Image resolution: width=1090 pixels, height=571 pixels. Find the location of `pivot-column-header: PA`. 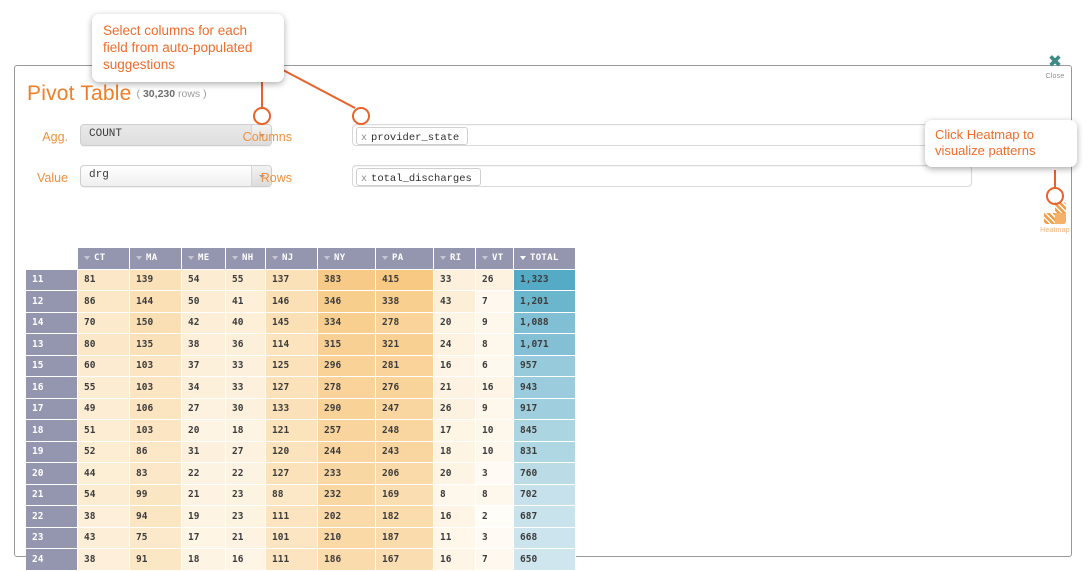

pivot-column-header: PA is located at coordinates (405, 259).